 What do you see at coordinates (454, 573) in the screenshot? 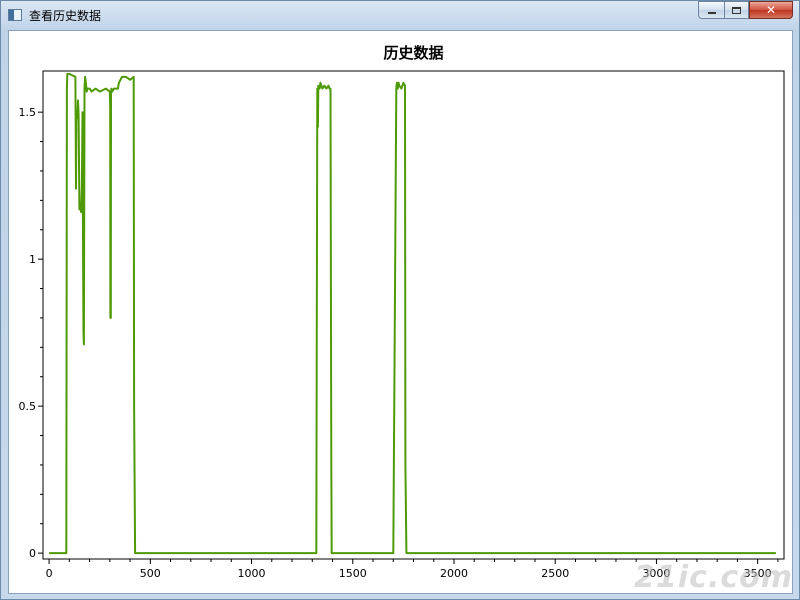
I see `x-tick-label: 2000` at bounding box center [454, 573].